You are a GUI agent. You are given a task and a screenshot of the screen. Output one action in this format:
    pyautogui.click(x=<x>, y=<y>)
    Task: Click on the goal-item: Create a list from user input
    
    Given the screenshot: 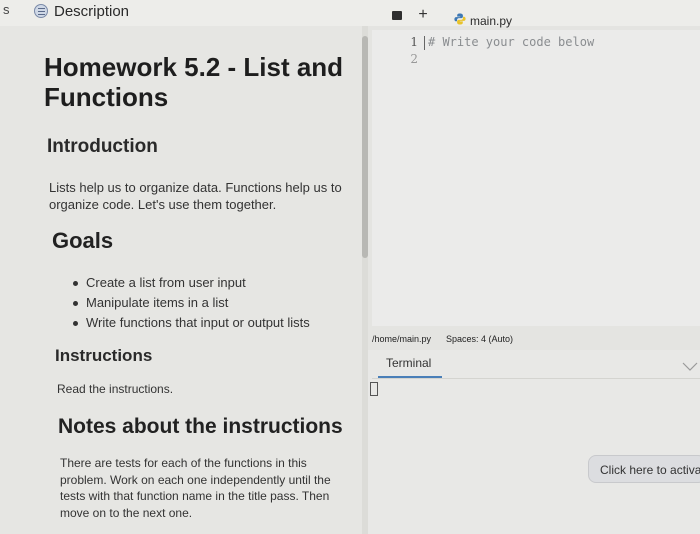 What is the action you would take?
    pyautogui.click(x=190, y=283)
    